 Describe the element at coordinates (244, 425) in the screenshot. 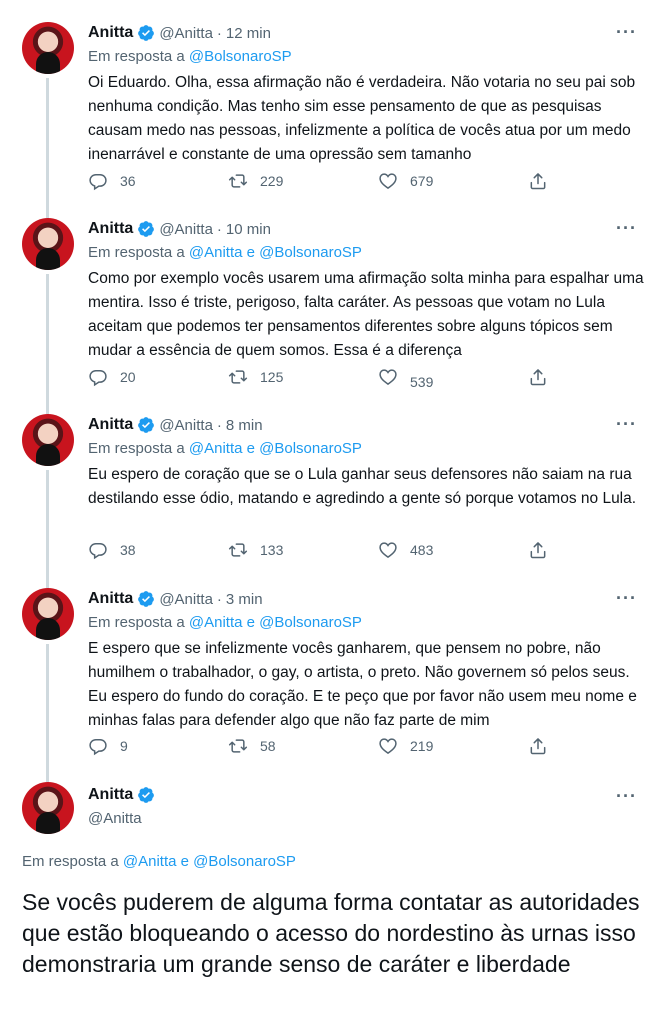

I see `timestamp: 8 min` at that location.